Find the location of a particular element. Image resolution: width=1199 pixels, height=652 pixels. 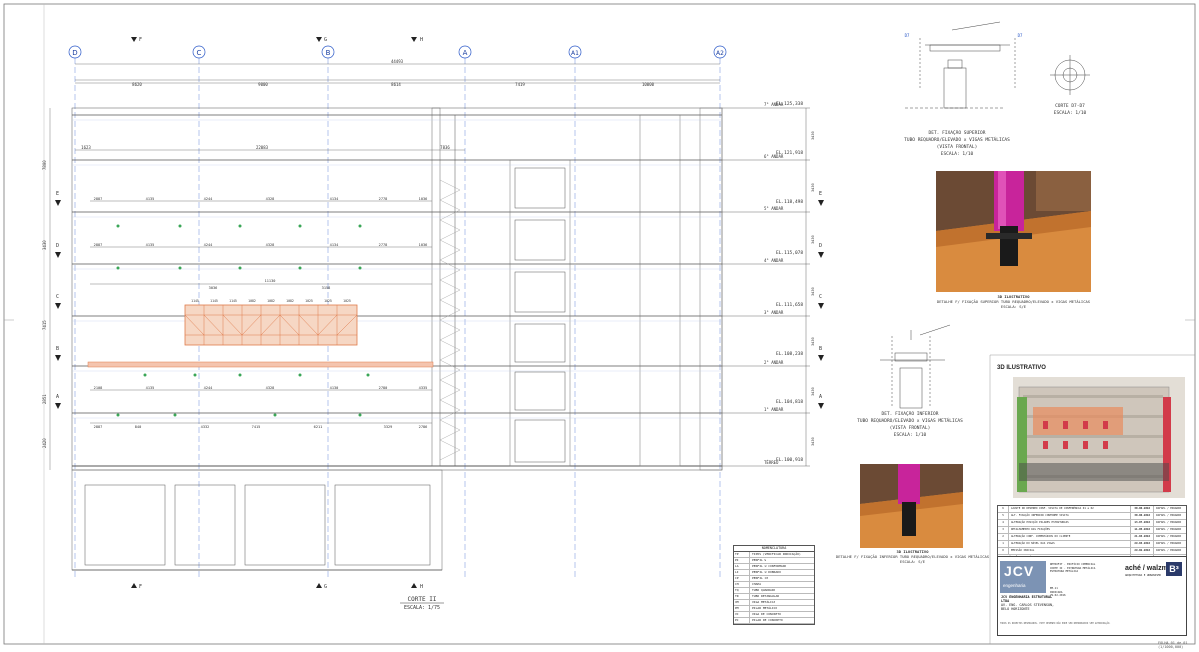

section-mark-h-top: H is located at coordinates (421, 40).